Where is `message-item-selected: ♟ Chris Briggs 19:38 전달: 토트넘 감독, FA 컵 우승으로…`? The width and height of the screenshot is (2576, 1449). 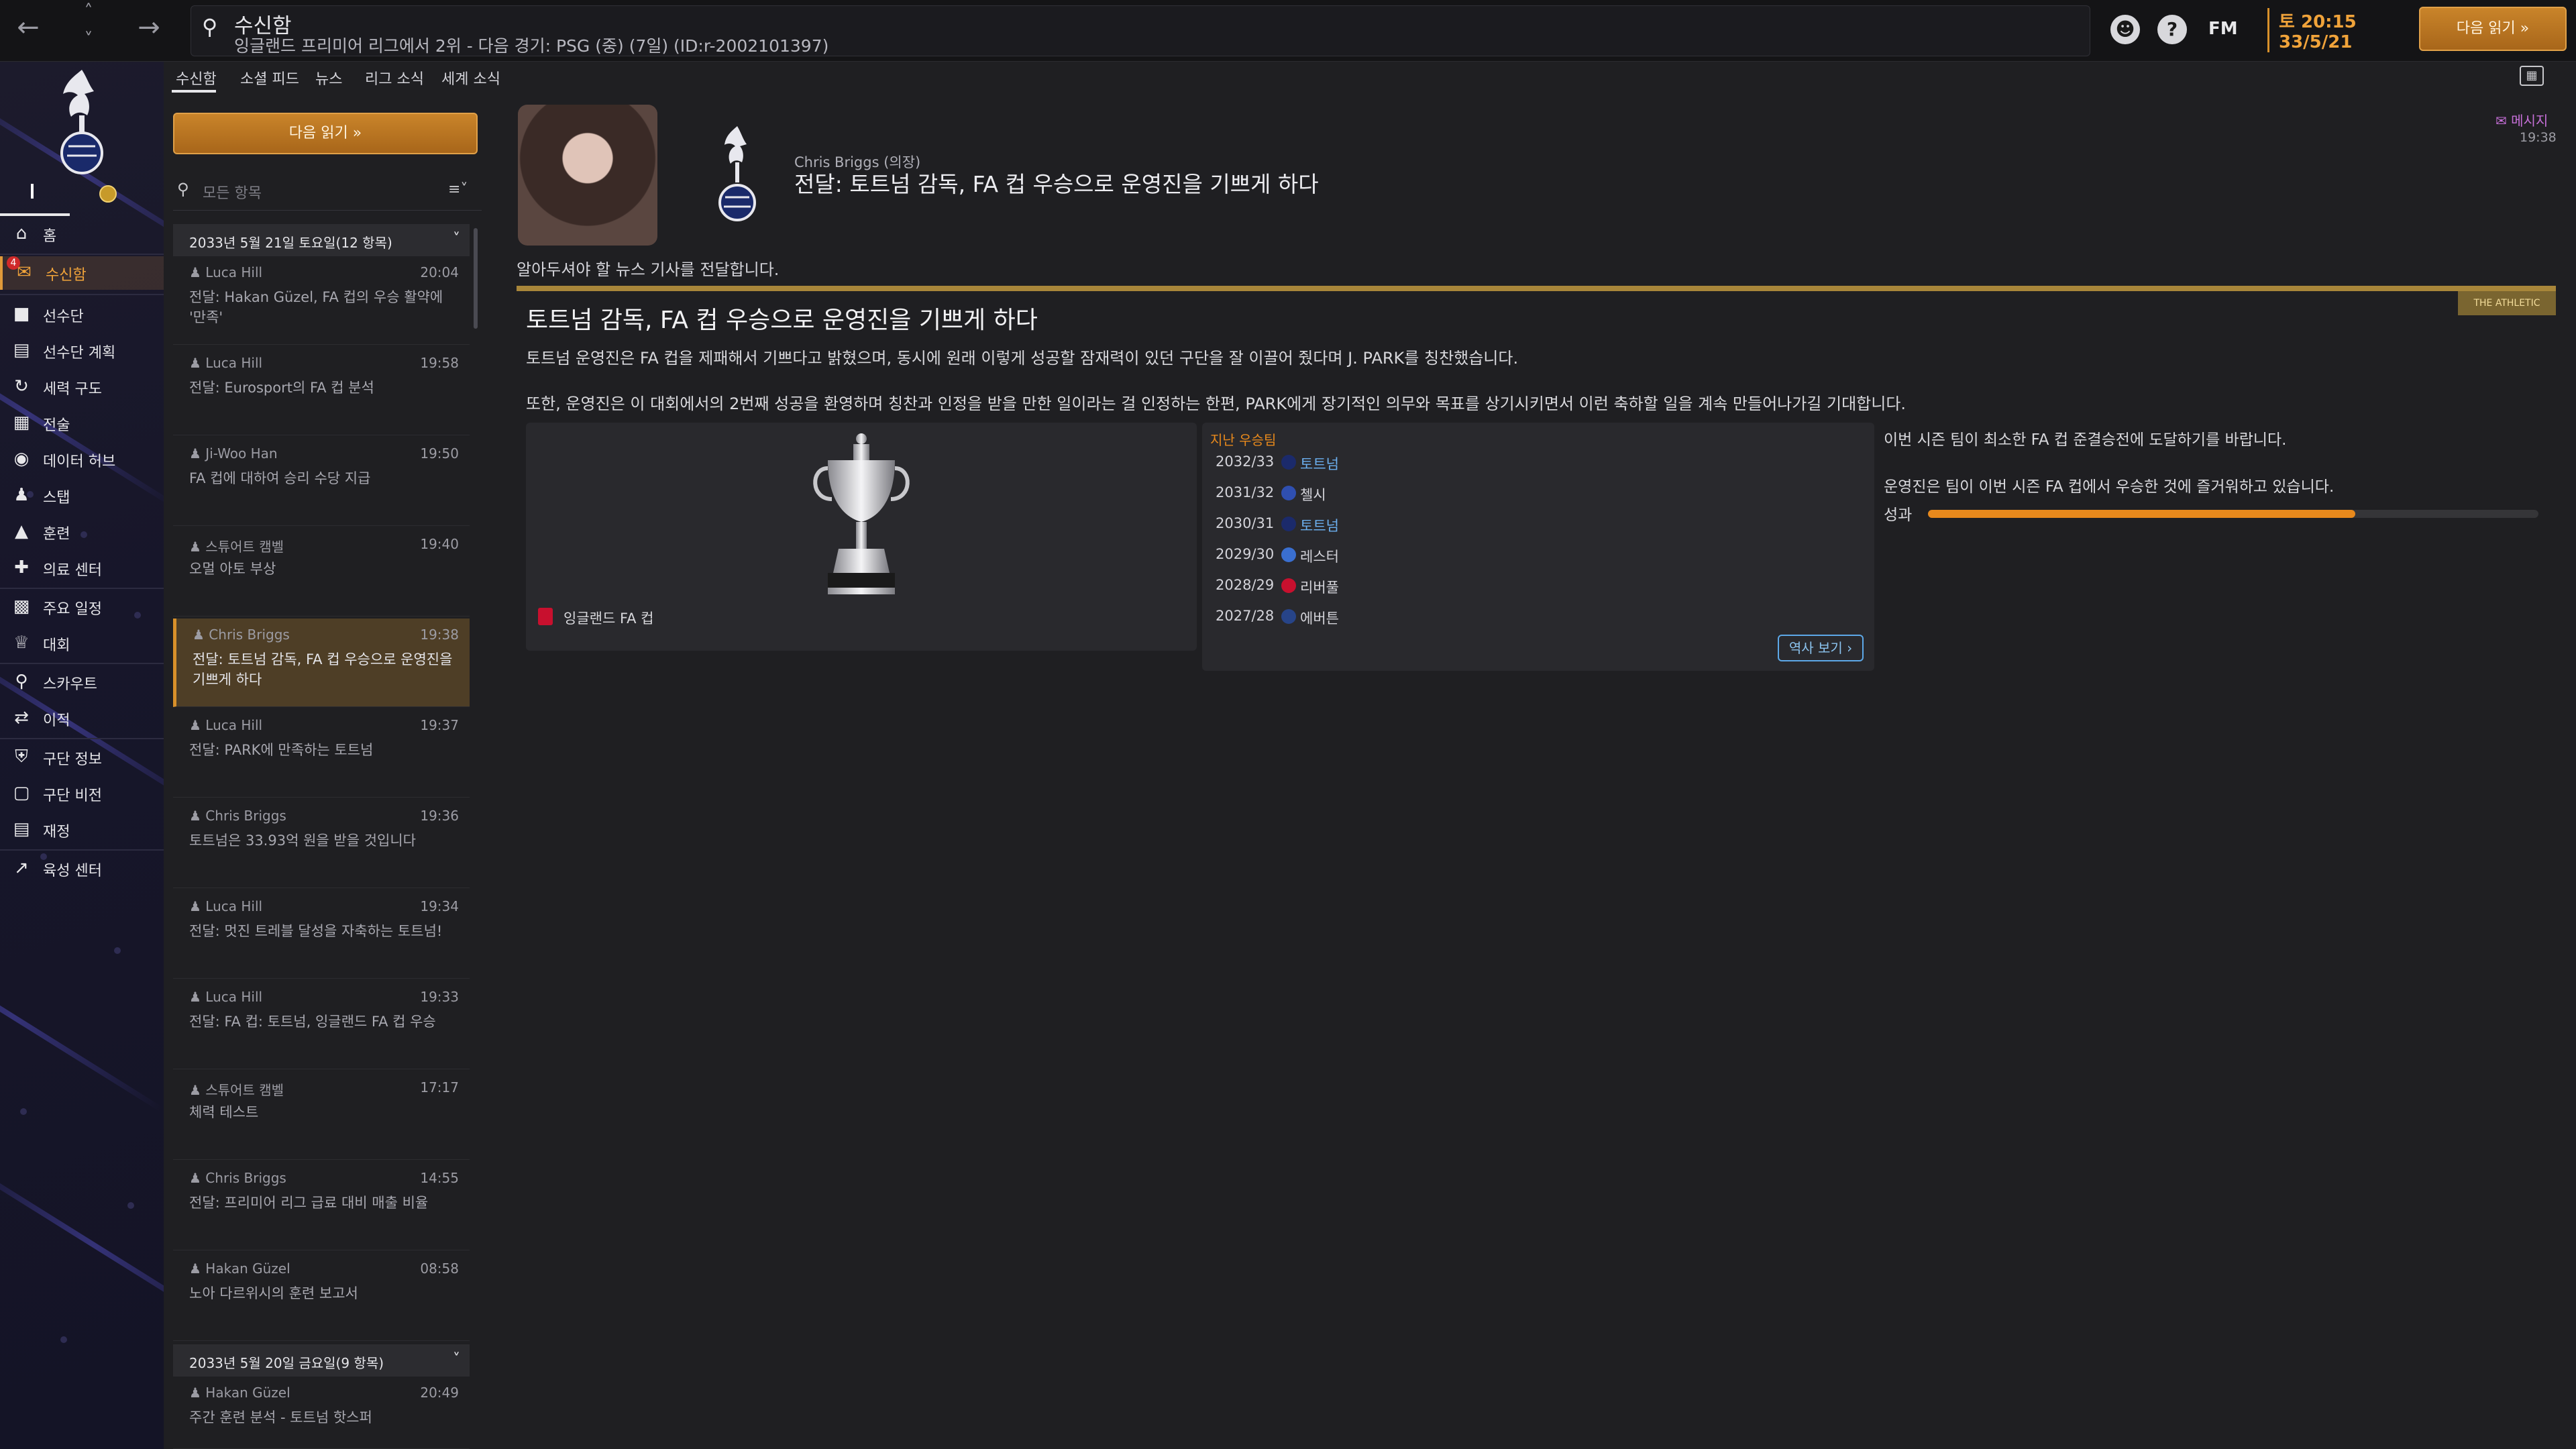 message-item-selected: ♟ Chris Briggs 19:38 전달: 토트넘 감독, FA 컵 우승으로… is located at coordinates (321, 663).